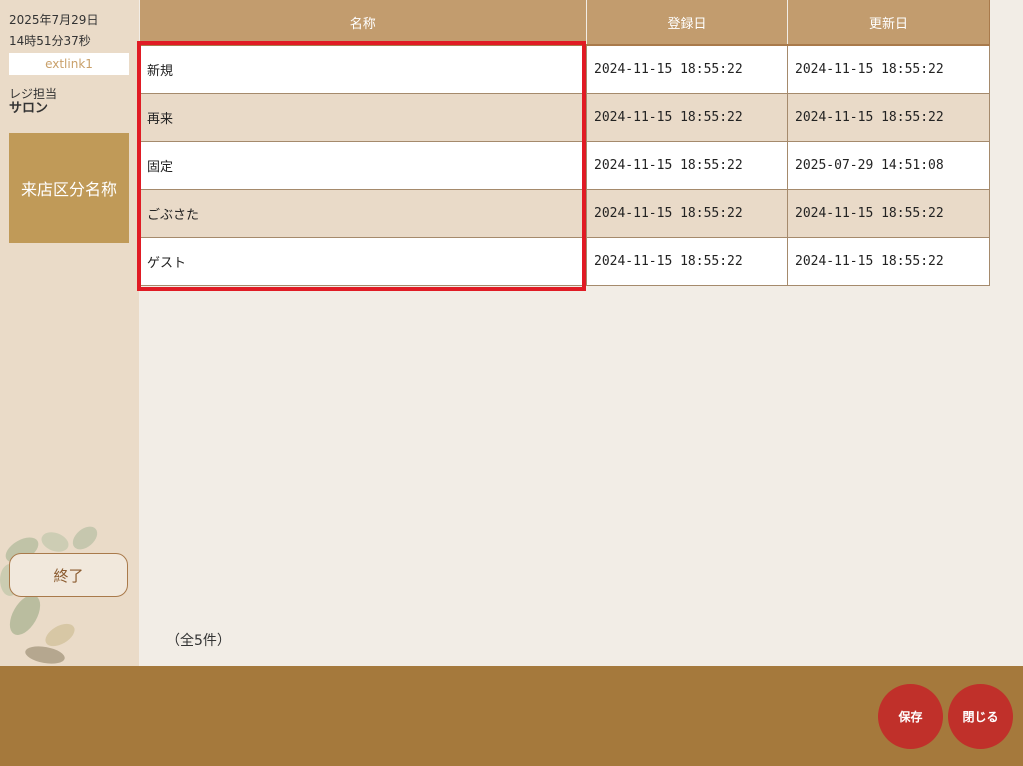 This screenshot has height=766, width=1023. Describe the element at coordinates (363, 261) in the screenshot. I see `cell-name: ゲスト` at that location.